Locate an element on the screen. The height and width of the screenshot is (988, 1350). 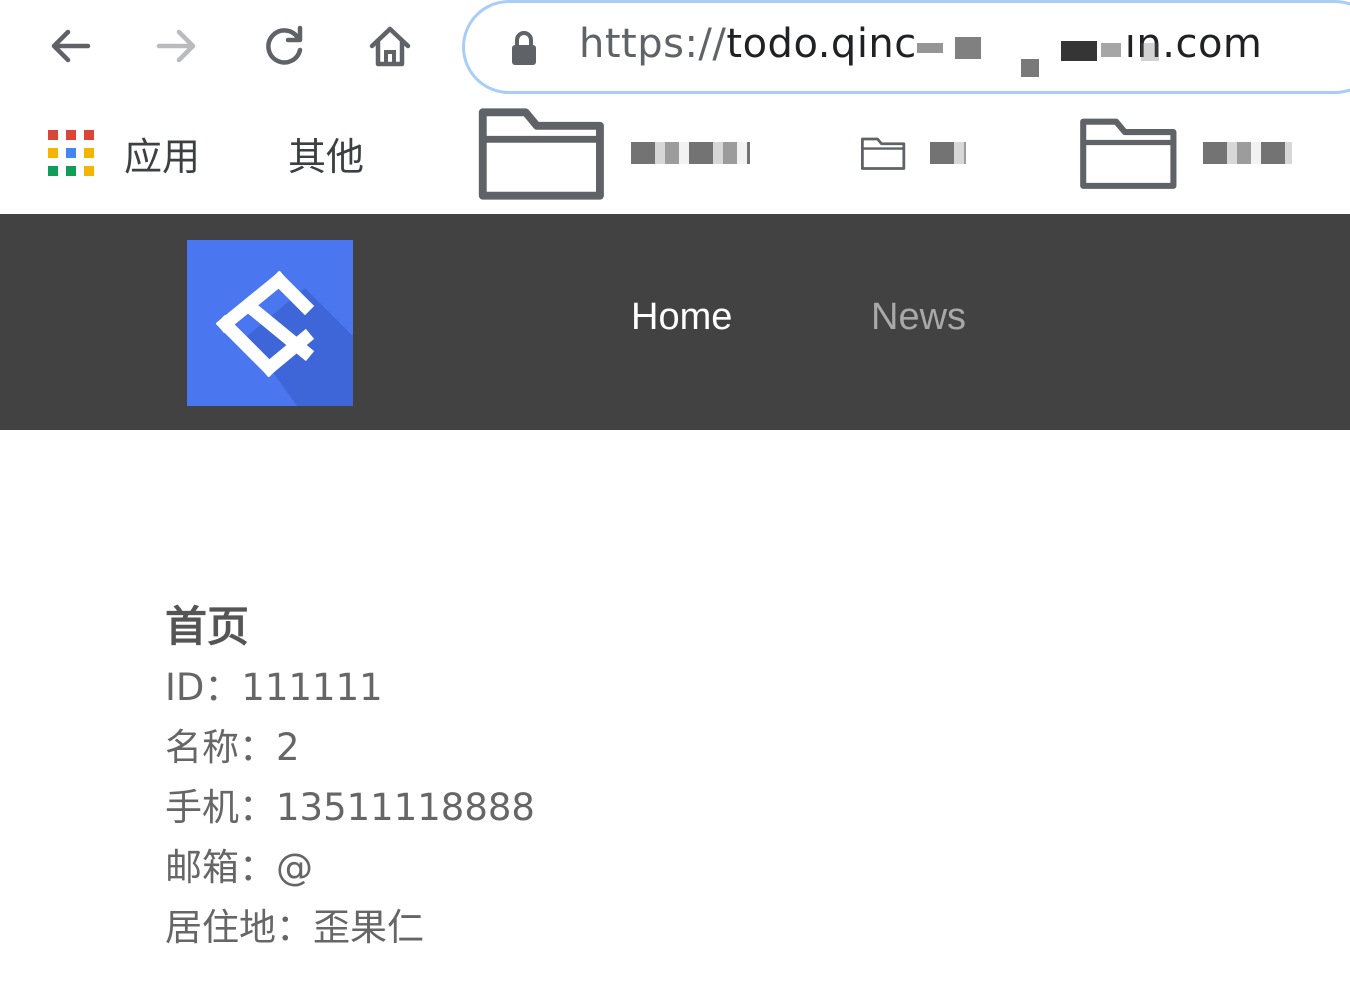
field-name: 名称：2 is located at coordinates (615, 748).